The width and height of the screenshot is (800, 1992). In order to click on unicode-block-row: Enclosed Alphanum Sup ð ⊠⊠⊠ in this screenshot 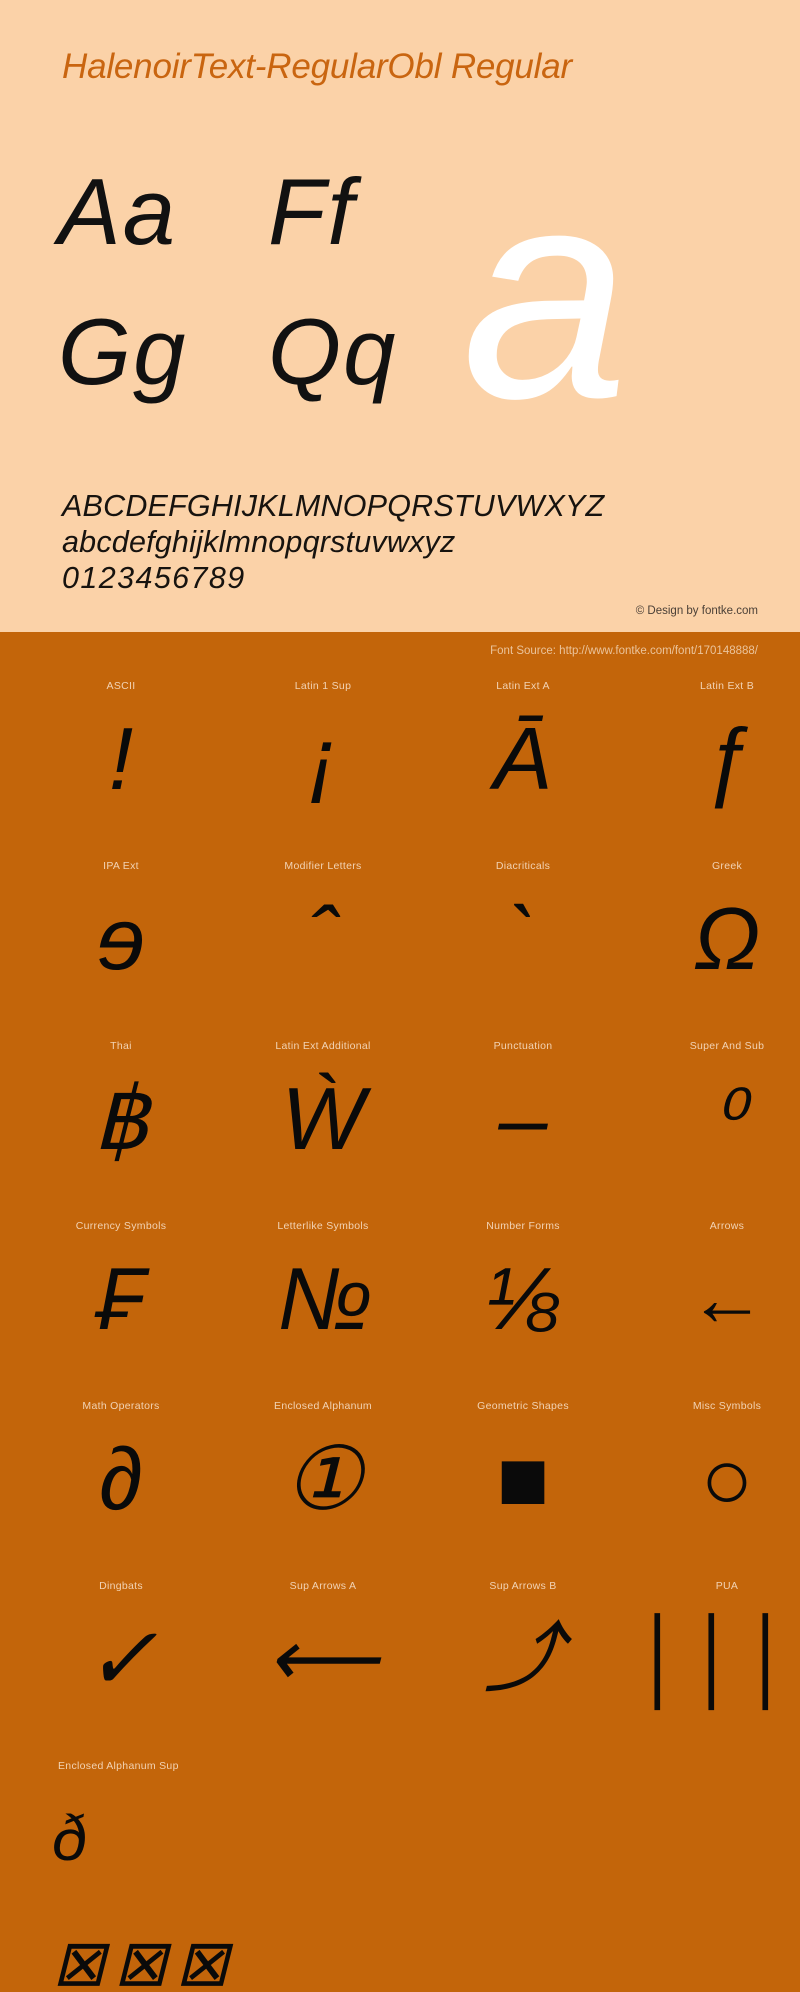, I will do `click(400, 1876)`.